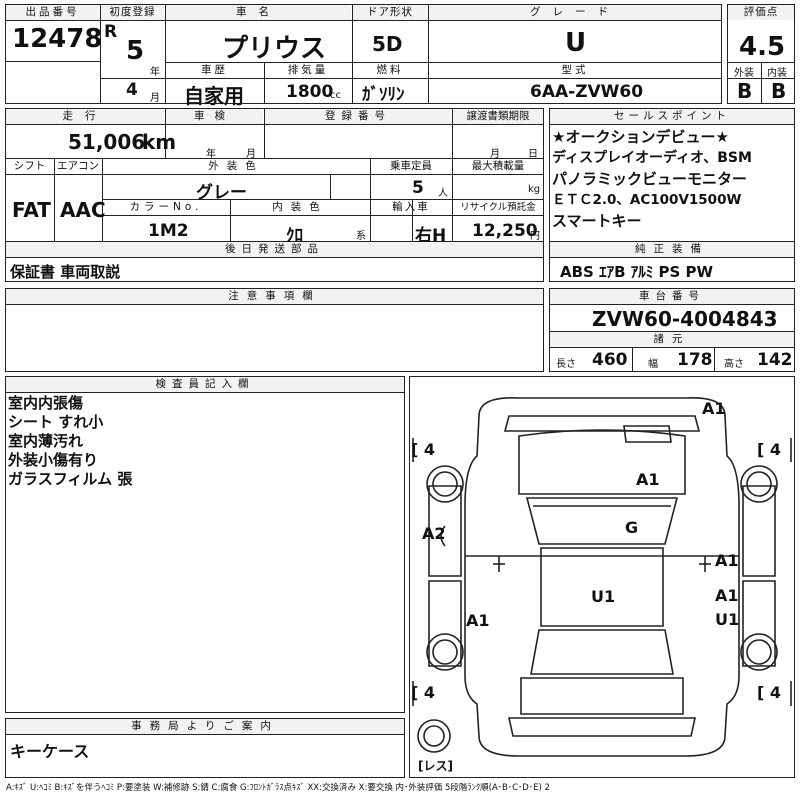 This screenshot has height=800, width=800. I want to click on capacity: 5, so click(418, 188).